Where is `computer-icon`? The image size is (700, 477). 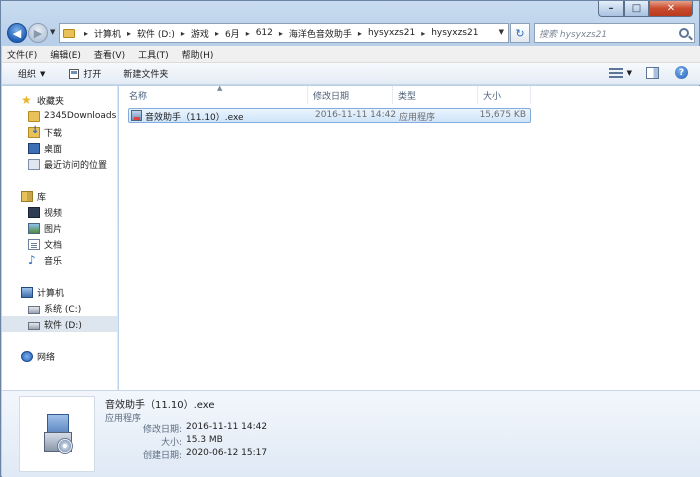 computer-icon is located at coordinates (27, 292).